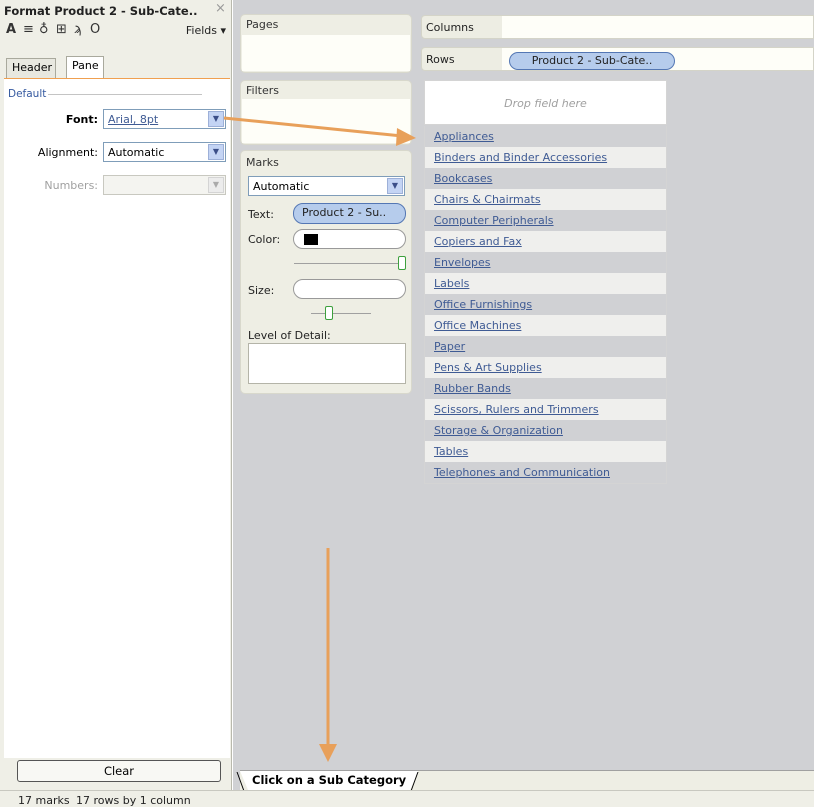 This screenshot has height=807, width=814. I want to click on text-label: Text:, so click(261, 214).